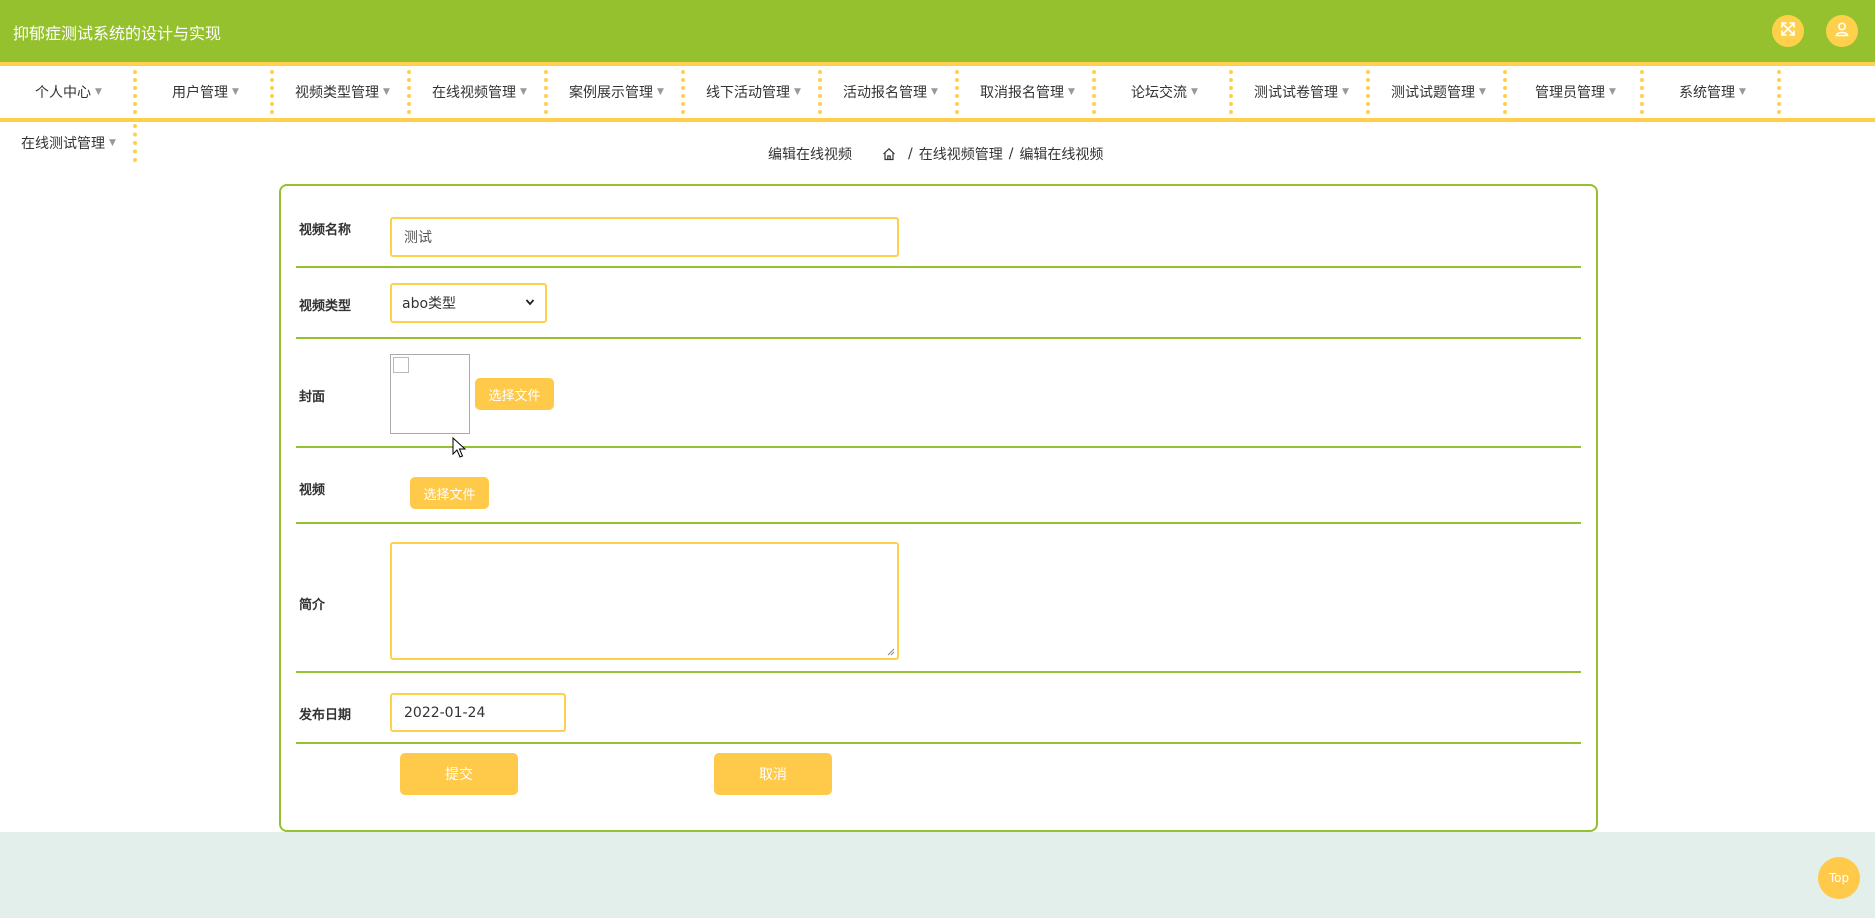 This screenshot has width=1875, height=918. I want to click on nav-item-video-type-management: 视频类型管理 ▼, so click(342, 92).